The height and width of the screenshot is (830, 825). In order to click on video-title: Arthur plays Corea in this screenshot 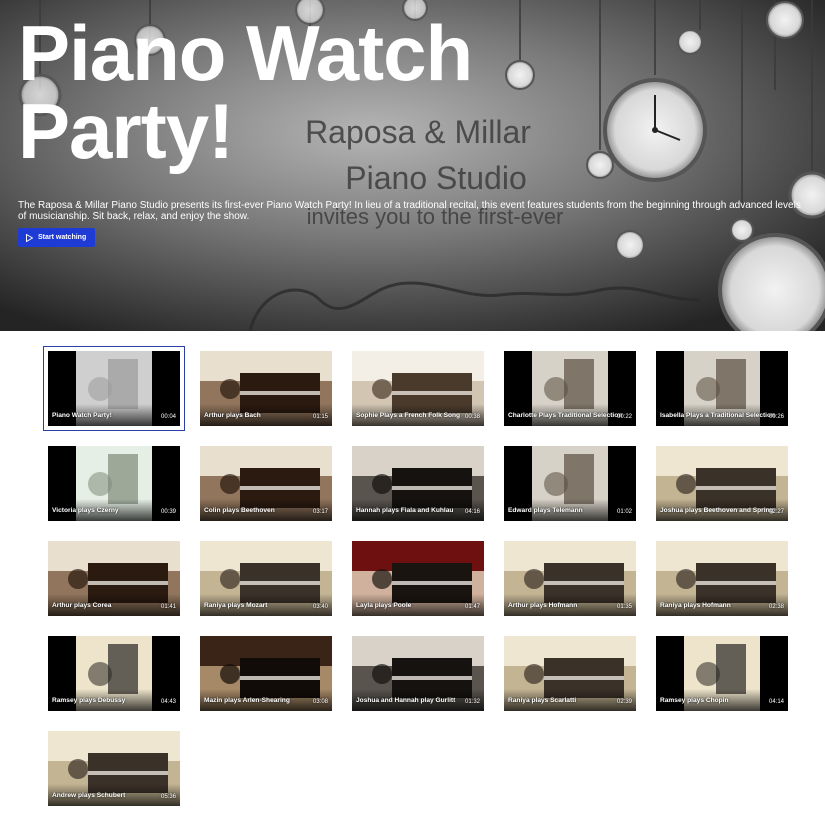, I will do `click(82, 605)`.